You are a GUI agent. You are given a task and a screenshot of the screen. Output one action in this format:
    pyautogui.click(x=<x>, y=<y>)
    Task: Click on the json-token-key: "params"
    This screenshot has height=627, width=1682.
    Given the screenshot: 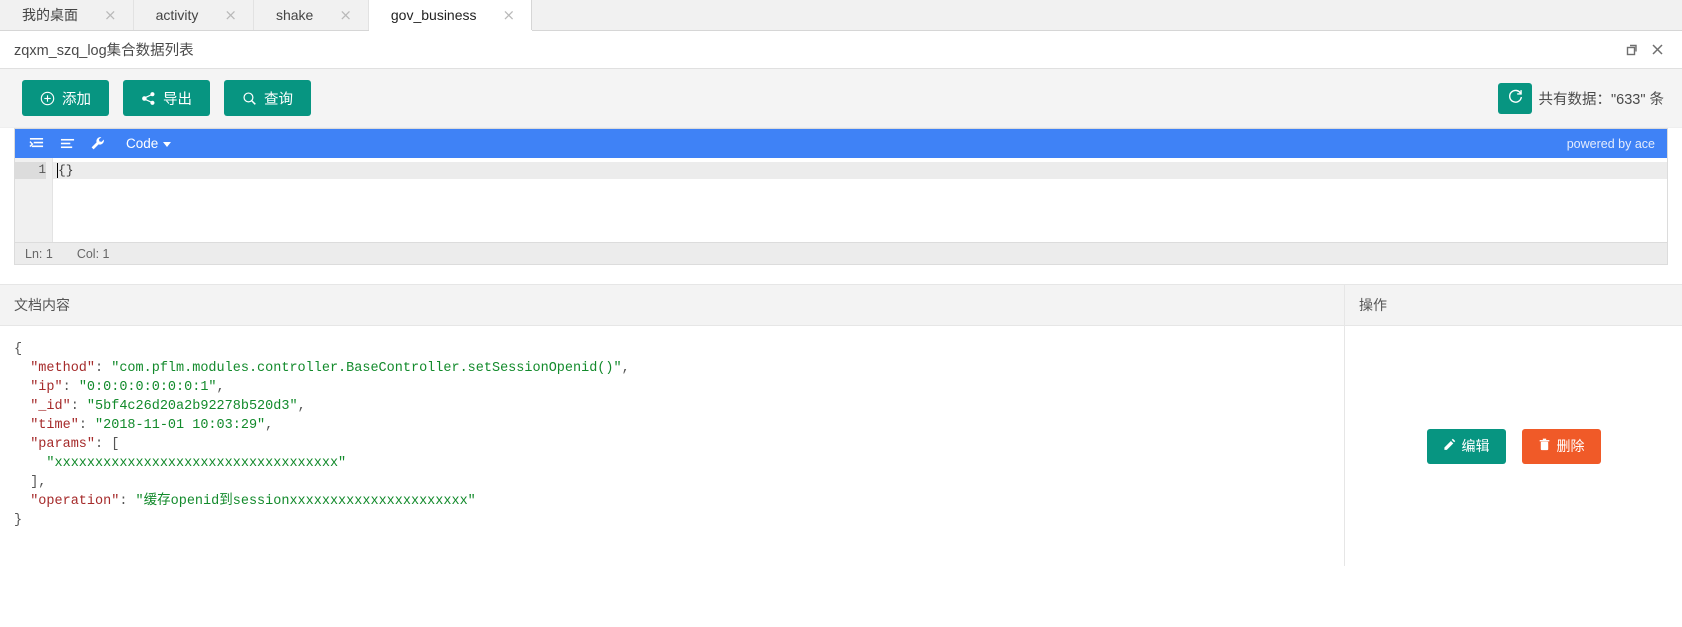 What is the action you would take?
    pyautogui.click(x=63, y=444)
    